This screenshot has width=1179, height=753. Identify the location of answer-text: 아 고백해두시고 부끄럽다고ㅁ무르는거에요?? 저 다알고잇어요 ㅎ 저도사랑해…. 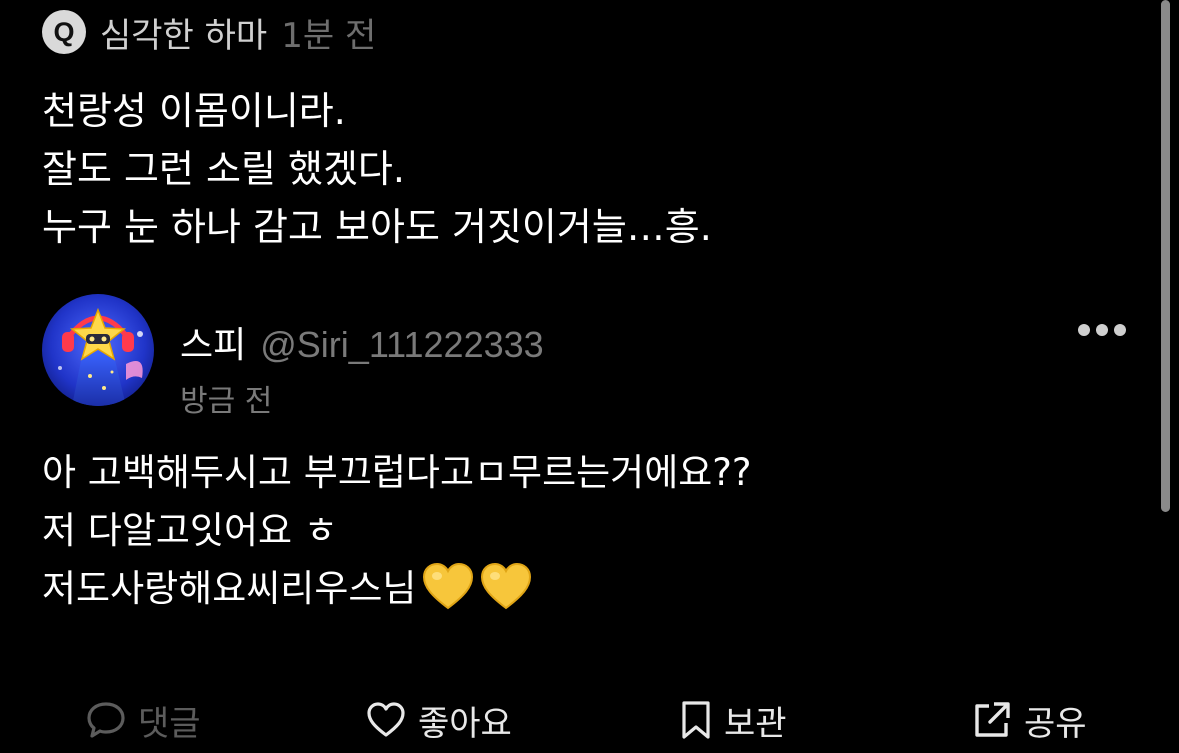
(397, 531).